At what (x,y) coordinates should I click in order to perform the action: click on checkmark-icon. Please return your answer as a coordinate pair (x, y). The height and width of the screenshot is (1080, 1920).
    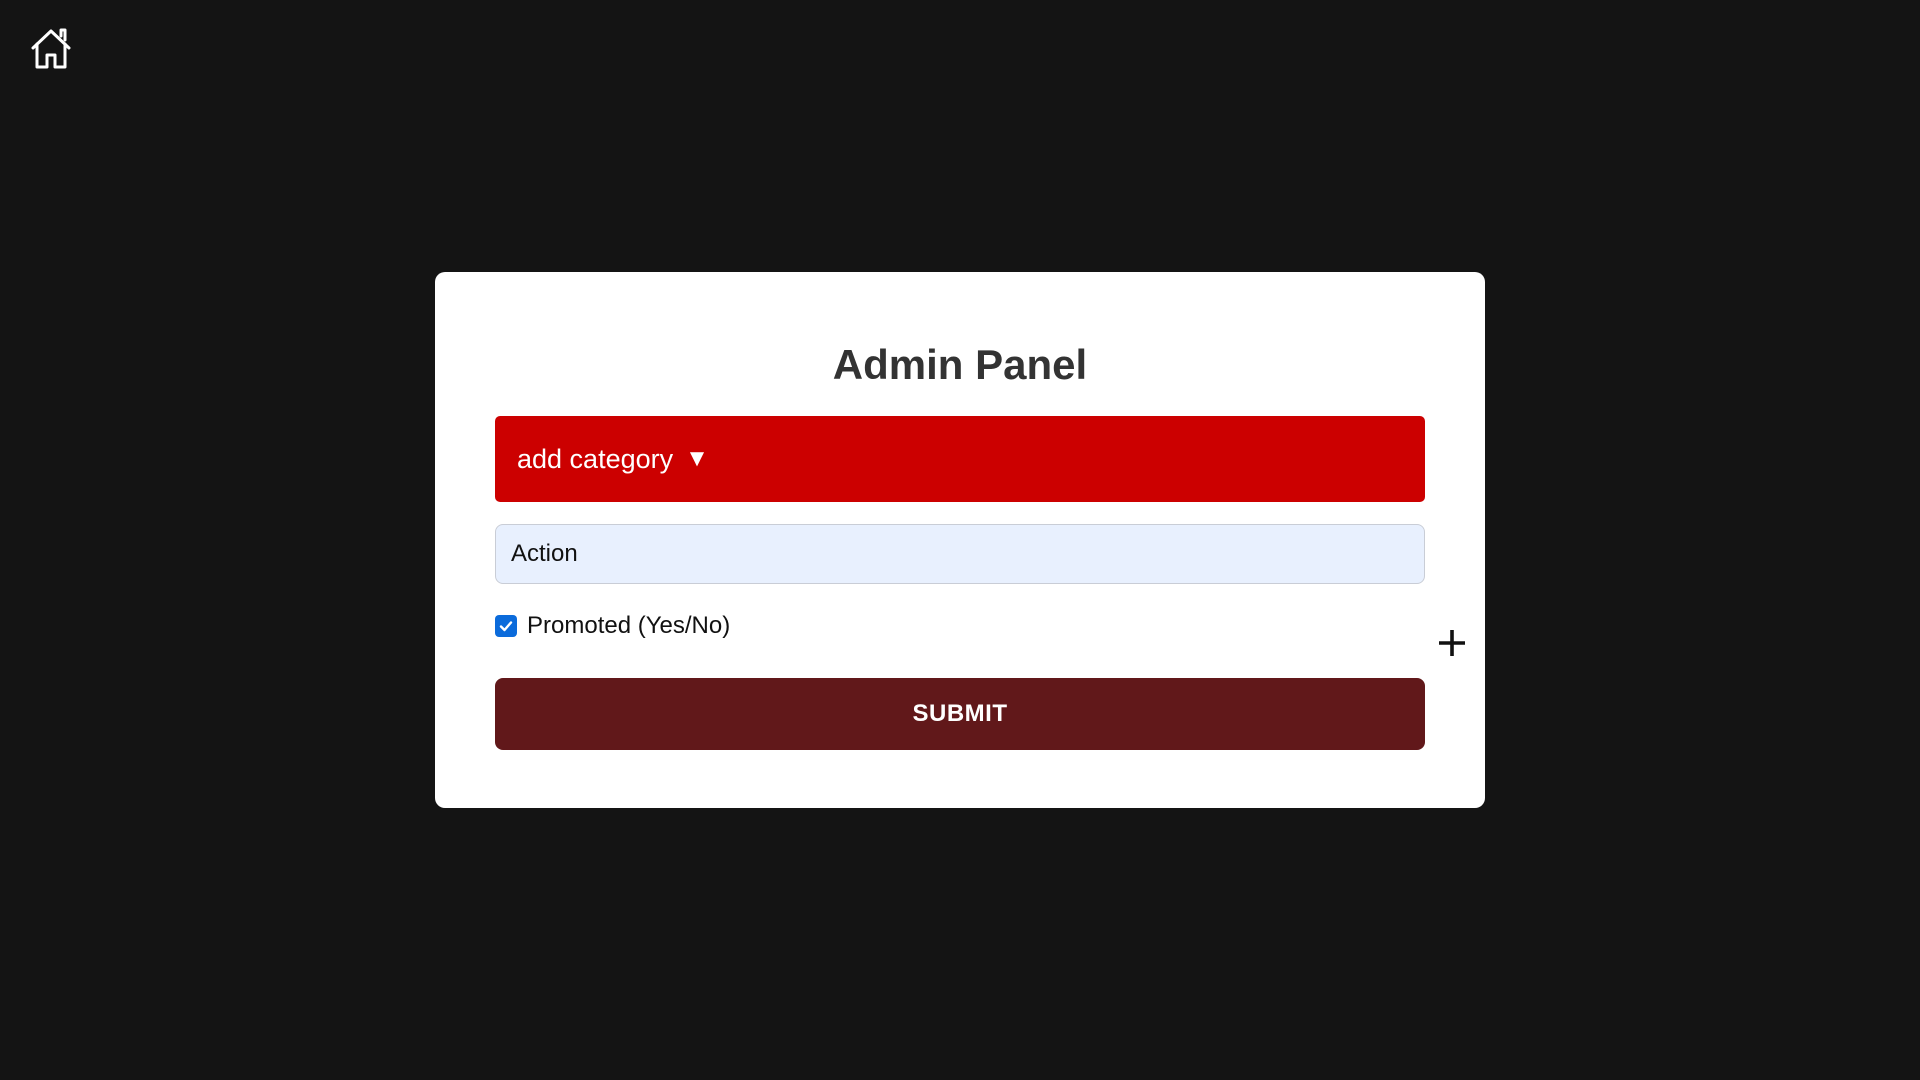
    Looking at the image, I should click on (506, 626).